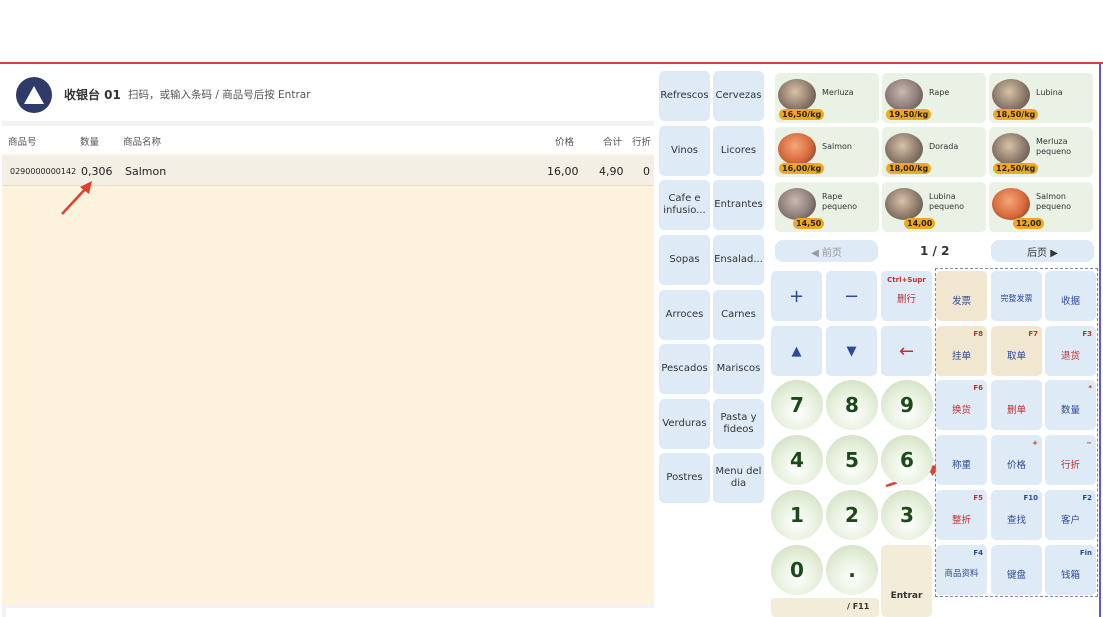 This screenshot has width=1103, height=617. What do you see at coordinates (797, 405) in the screenshot?
I see `digit-7-button: 7` at bounding box center [797, 405].